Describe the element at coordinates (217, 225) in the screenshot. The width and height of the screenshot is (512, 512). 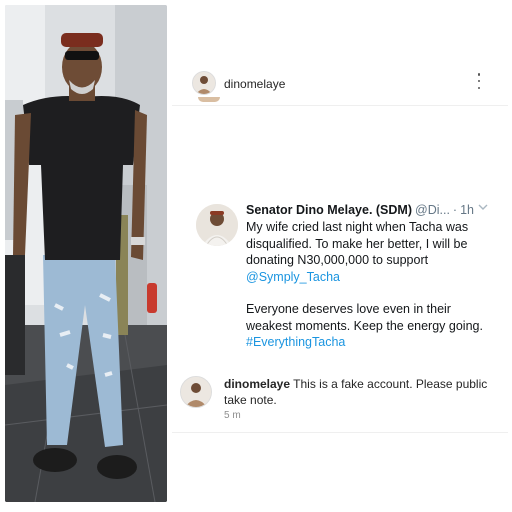
I see `tweet-avatar` at that location.